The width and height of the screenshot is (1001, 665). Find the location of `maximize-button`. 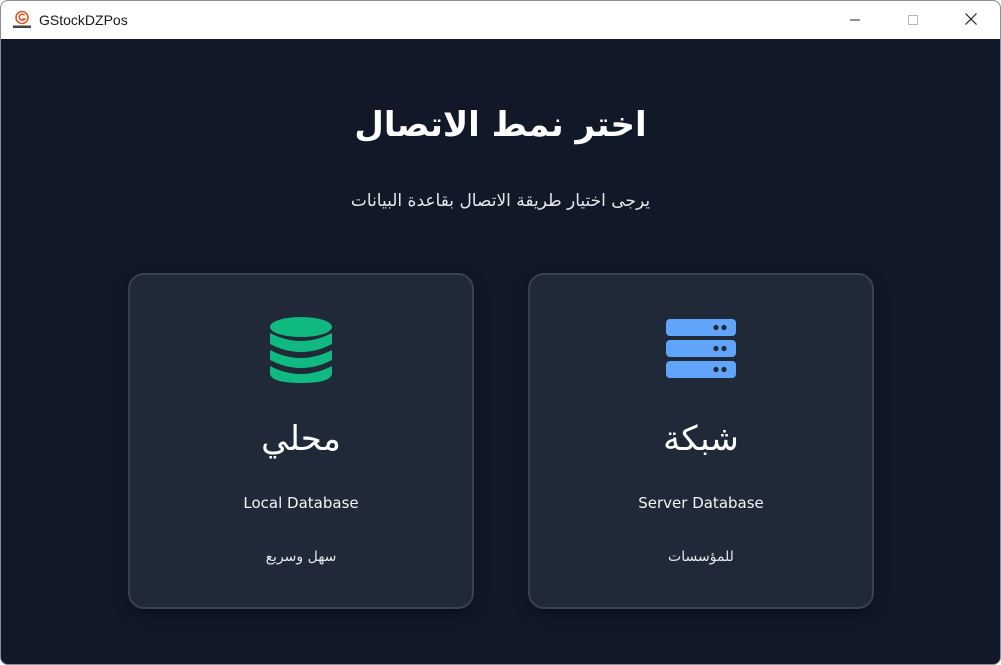

maximize-button is located at coordinates (913, 20).